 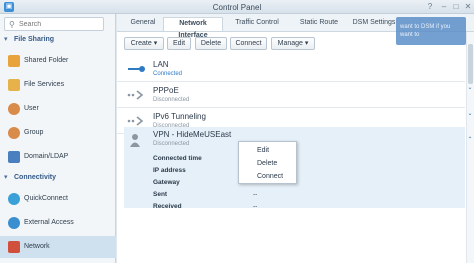 What do you see at coordinates (141, 43) in the screenshot?
I see `create-label: Create` at bounding box center [141, 43].